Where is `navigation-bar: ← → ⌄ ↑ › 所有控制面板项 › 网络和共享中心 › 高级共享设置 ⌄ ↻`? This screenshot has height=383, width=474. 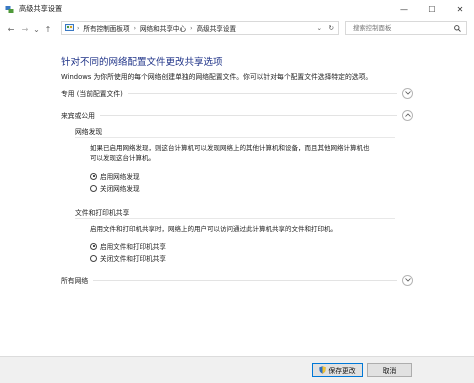 navigation-bar: ← → ⌄ ↑ › 所有控制面板项 › 网络和共享中心 › 高级共享设置 ⌄ ↻ is located at coordinates (237, 29).